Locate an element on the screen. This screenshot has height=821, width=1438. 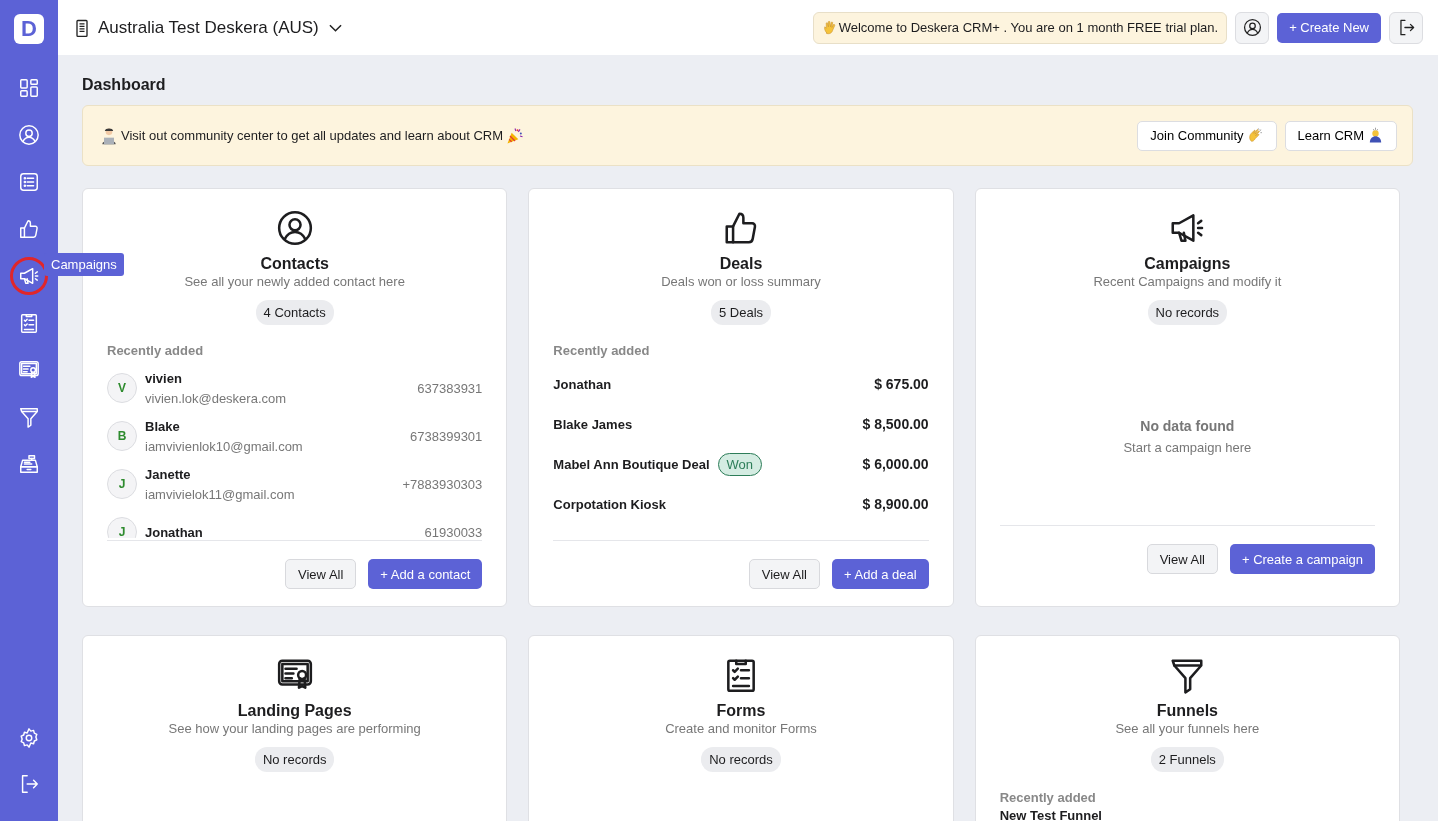
funnel-icon is located at coordinates (29, 417).